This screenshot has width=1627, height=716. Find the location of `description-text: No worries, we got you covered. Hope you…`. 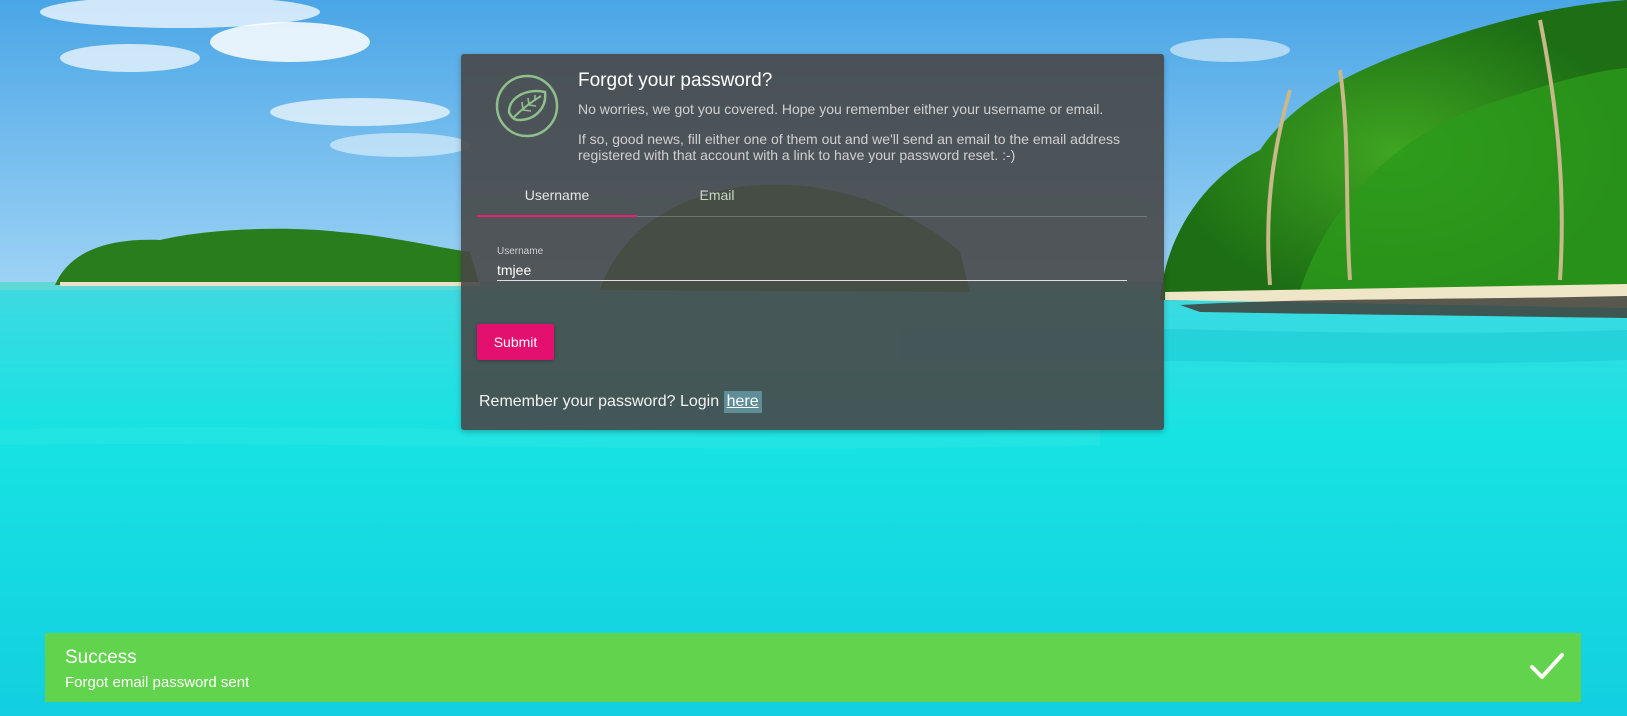

description-text: No worries, we got you covered. Hope you… is located at coordinates (841, 109).